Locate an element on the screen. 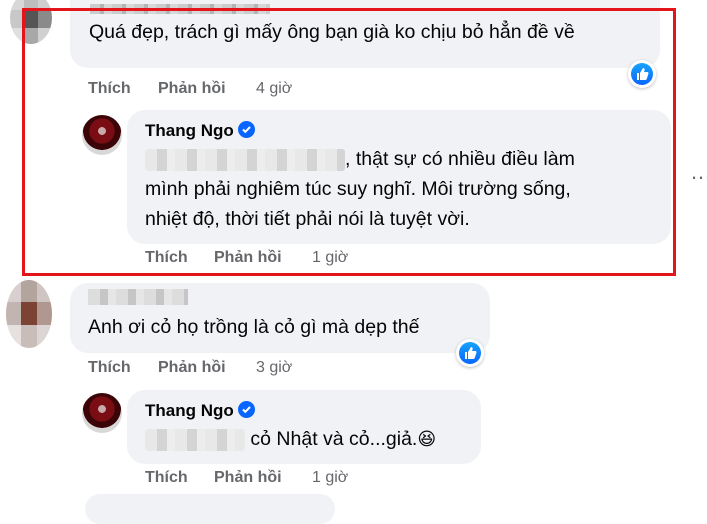 This screenshot has width=707, height=524. comment-actions-2: Thích Phản hồi 3 giờ is located at coordinates (238, 370).